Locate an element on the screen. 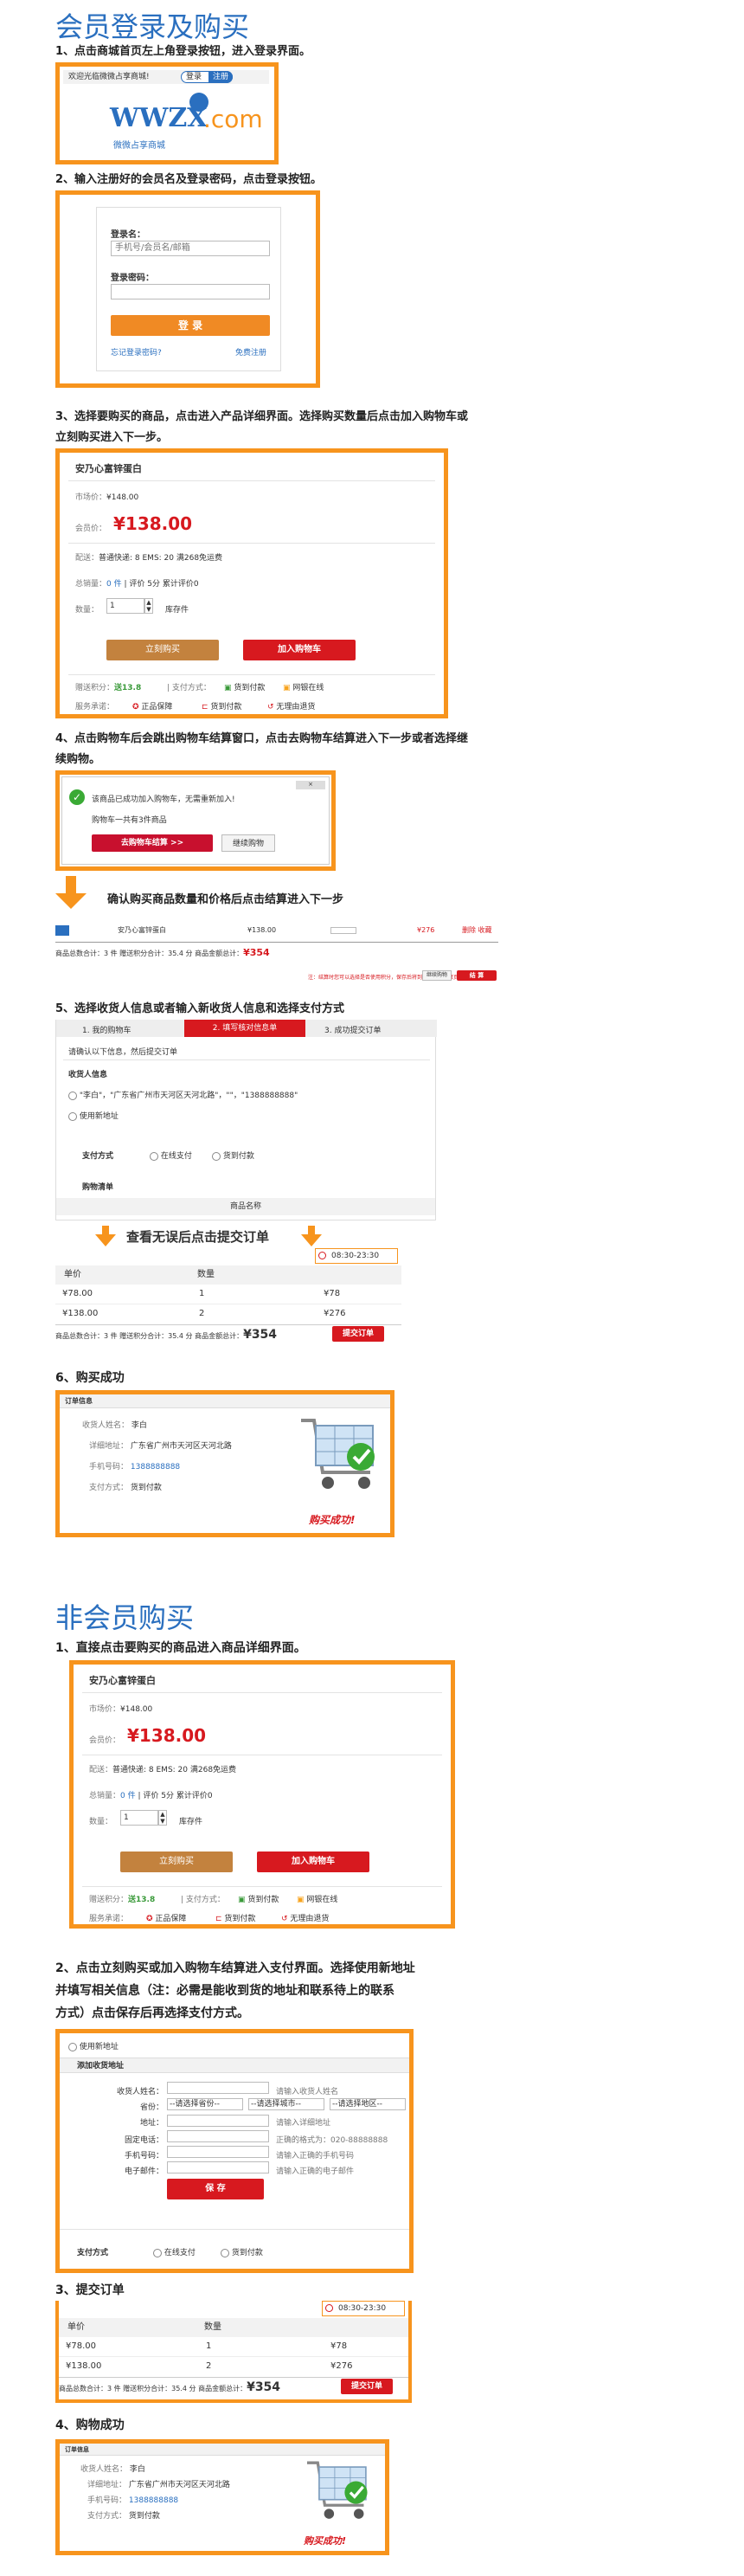  product-name-col: 商品名称 is located at coordinates (246, 1206).